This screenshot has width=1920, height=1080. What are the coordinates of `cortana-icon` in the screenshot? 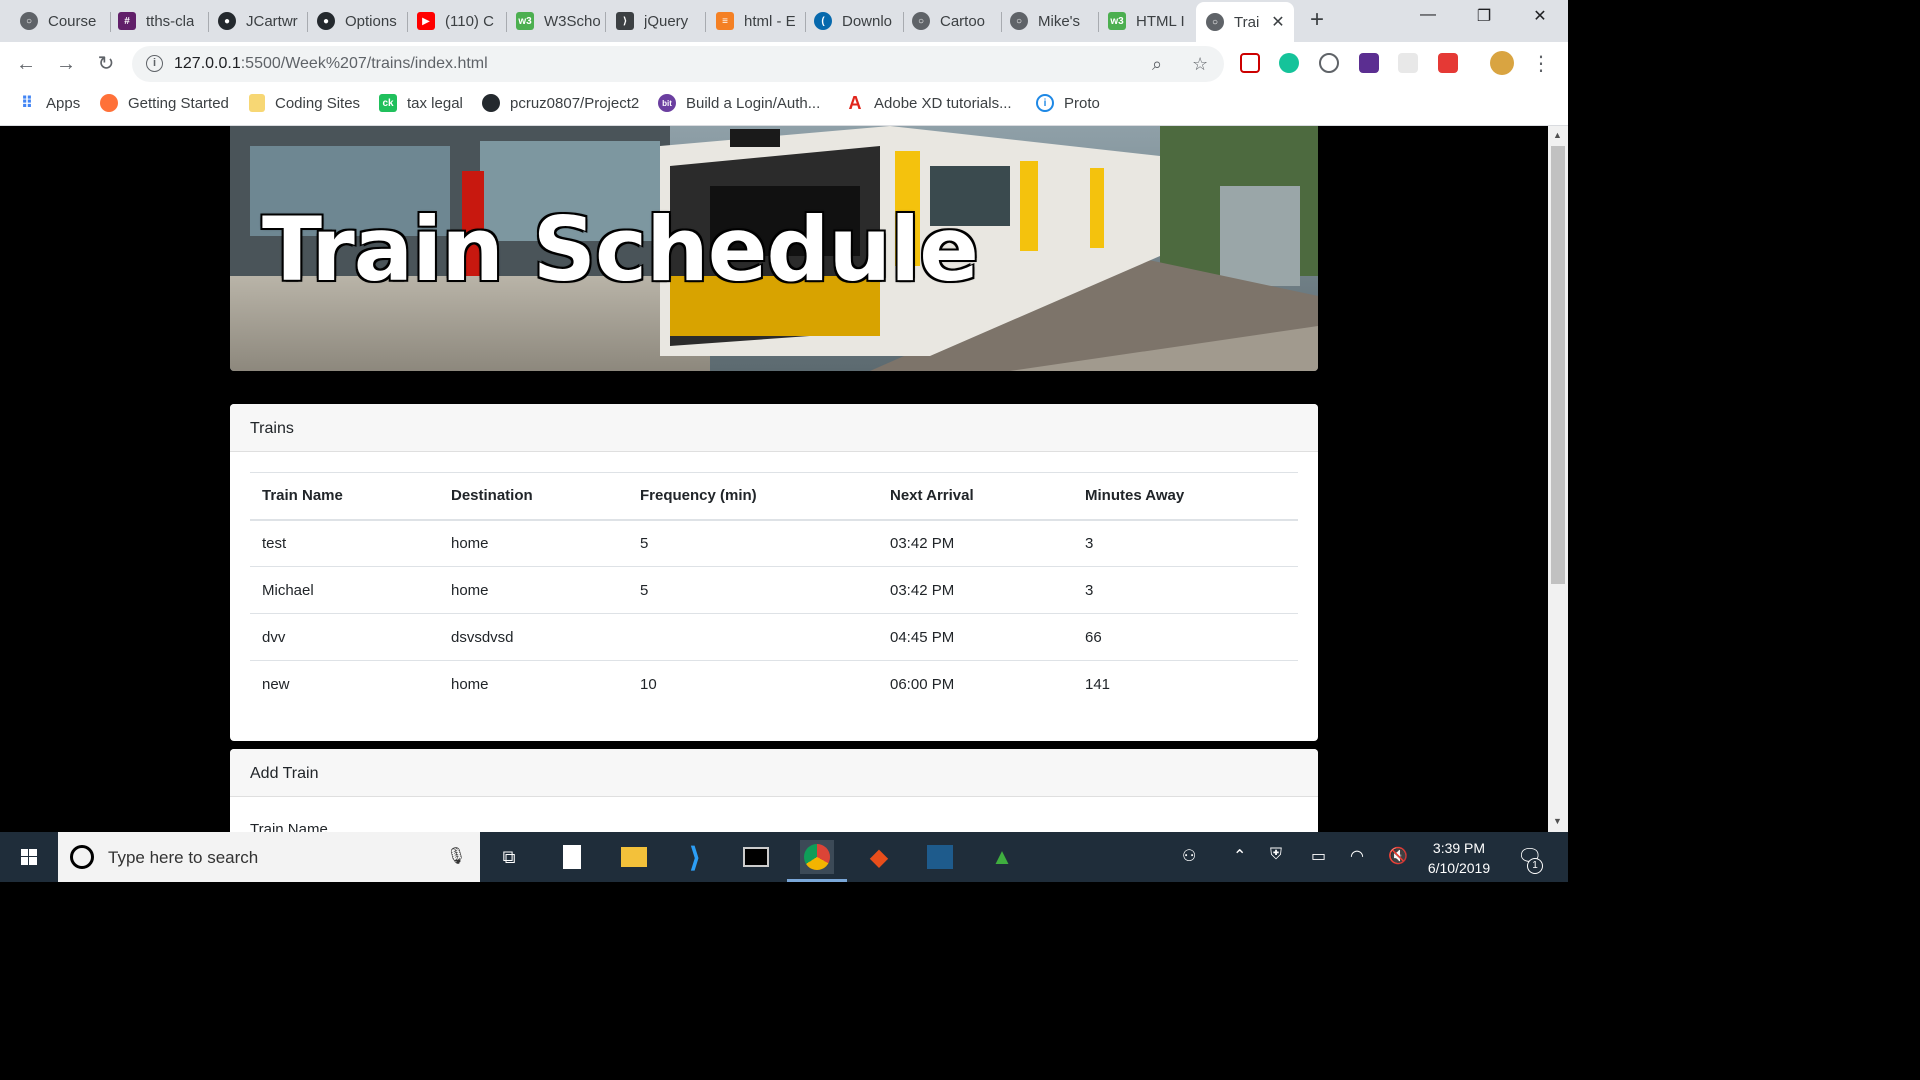 It's located at (82, 857).